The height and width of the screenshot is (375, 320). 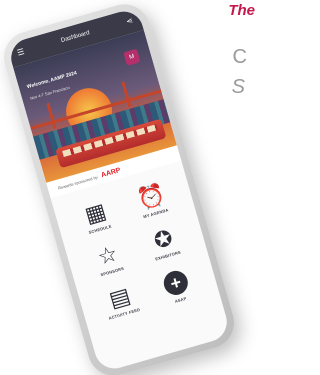 I want to click on tile-exhibitors: ✪ EXHIBITORS, so click(x=165, y=243).